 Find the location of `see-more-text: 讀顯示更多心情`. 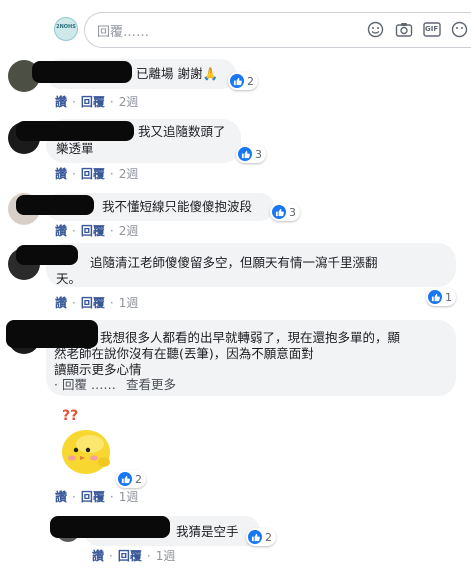

see-more-text: 讀顯示更多心情 is located at coordinates (98, 369).